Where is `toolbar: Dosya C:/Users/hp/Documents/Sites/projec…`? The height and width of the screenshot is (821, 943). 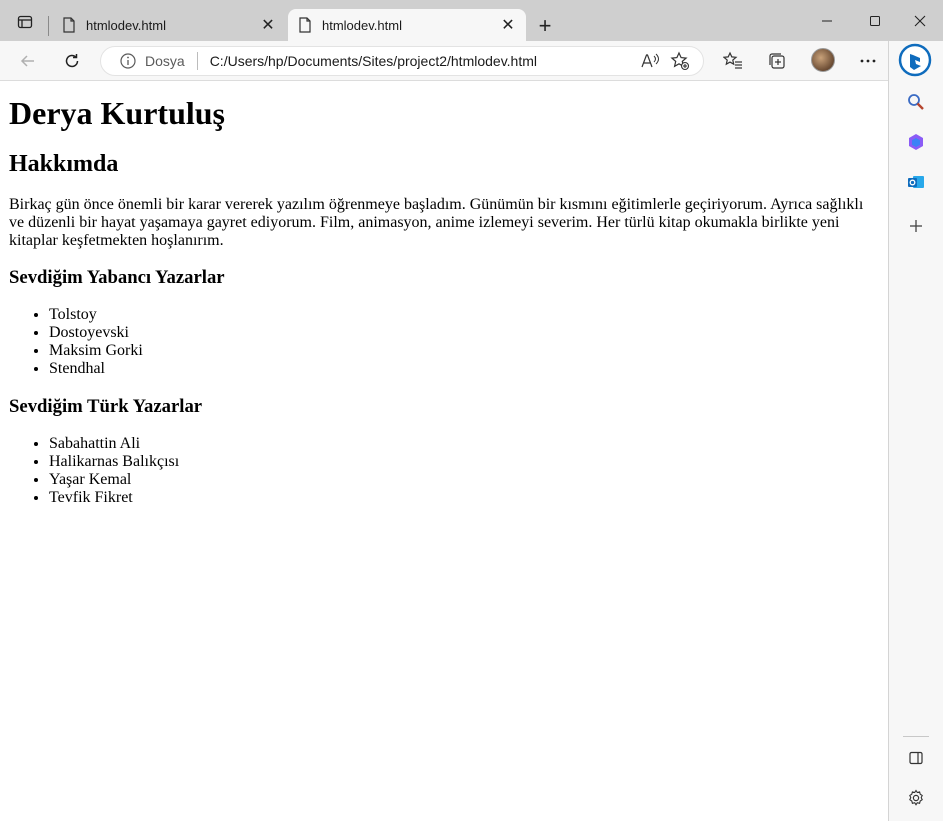 toolbar: Dosya C:/Users/hp/Documents/Sites/projec… is located at coordinates (471, 61).